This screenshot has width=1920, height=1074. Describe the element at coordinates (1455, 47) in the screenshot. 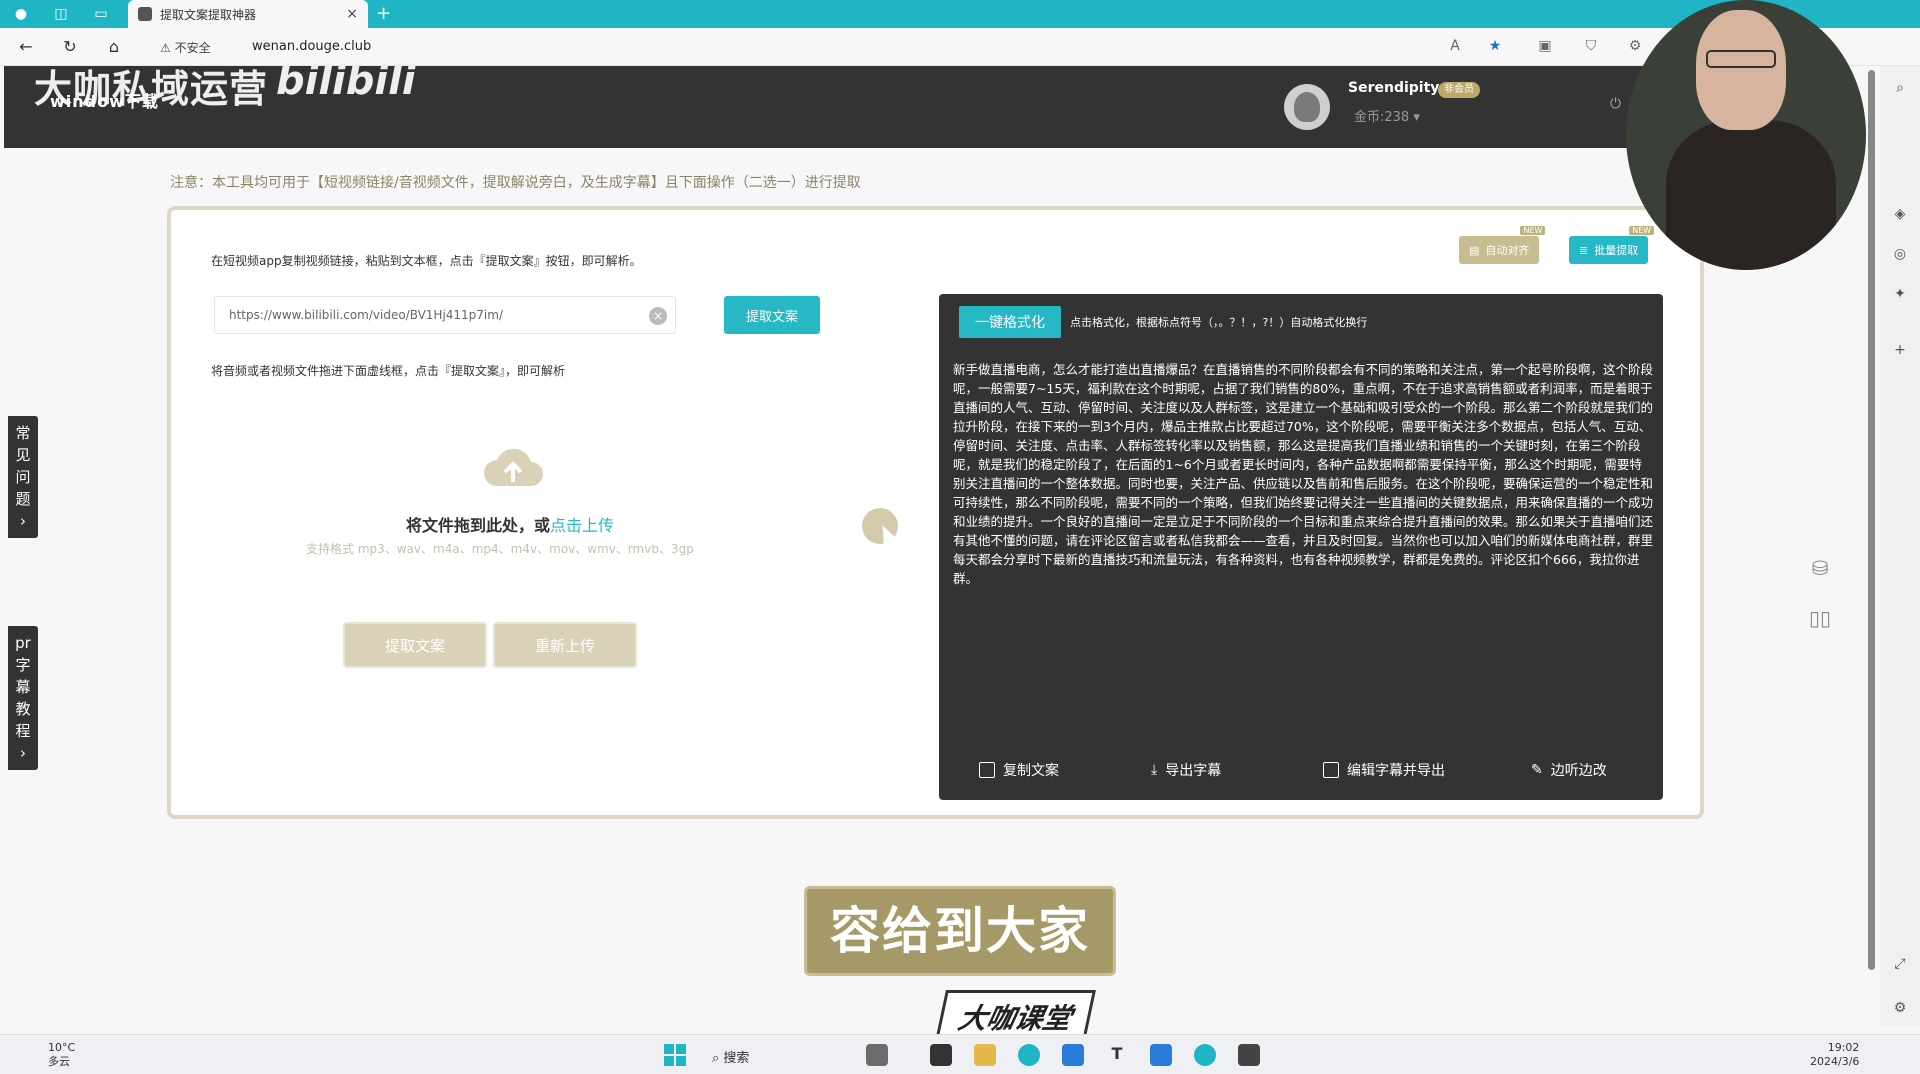

I see `read-aloud-icon: A` at that location.